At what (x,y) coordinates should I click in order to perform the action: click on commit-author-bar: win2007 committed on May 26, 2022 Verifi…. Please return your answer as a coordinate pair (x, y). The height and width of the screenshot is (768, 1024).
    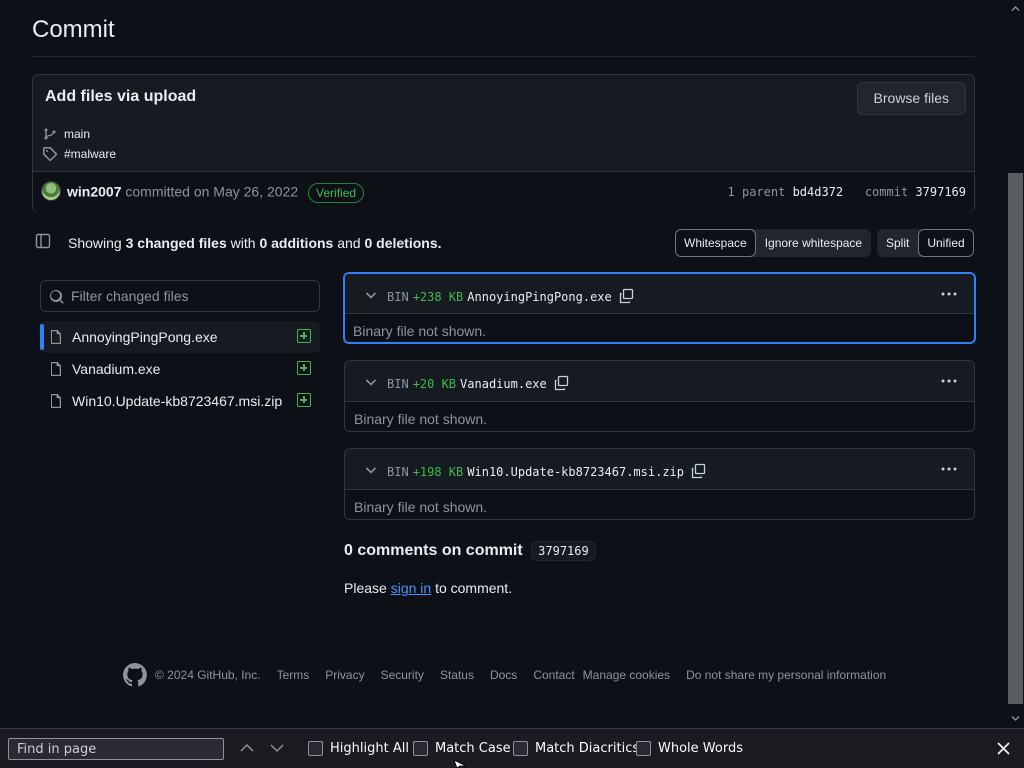
    Looking at the image, I should click on (503, 191).